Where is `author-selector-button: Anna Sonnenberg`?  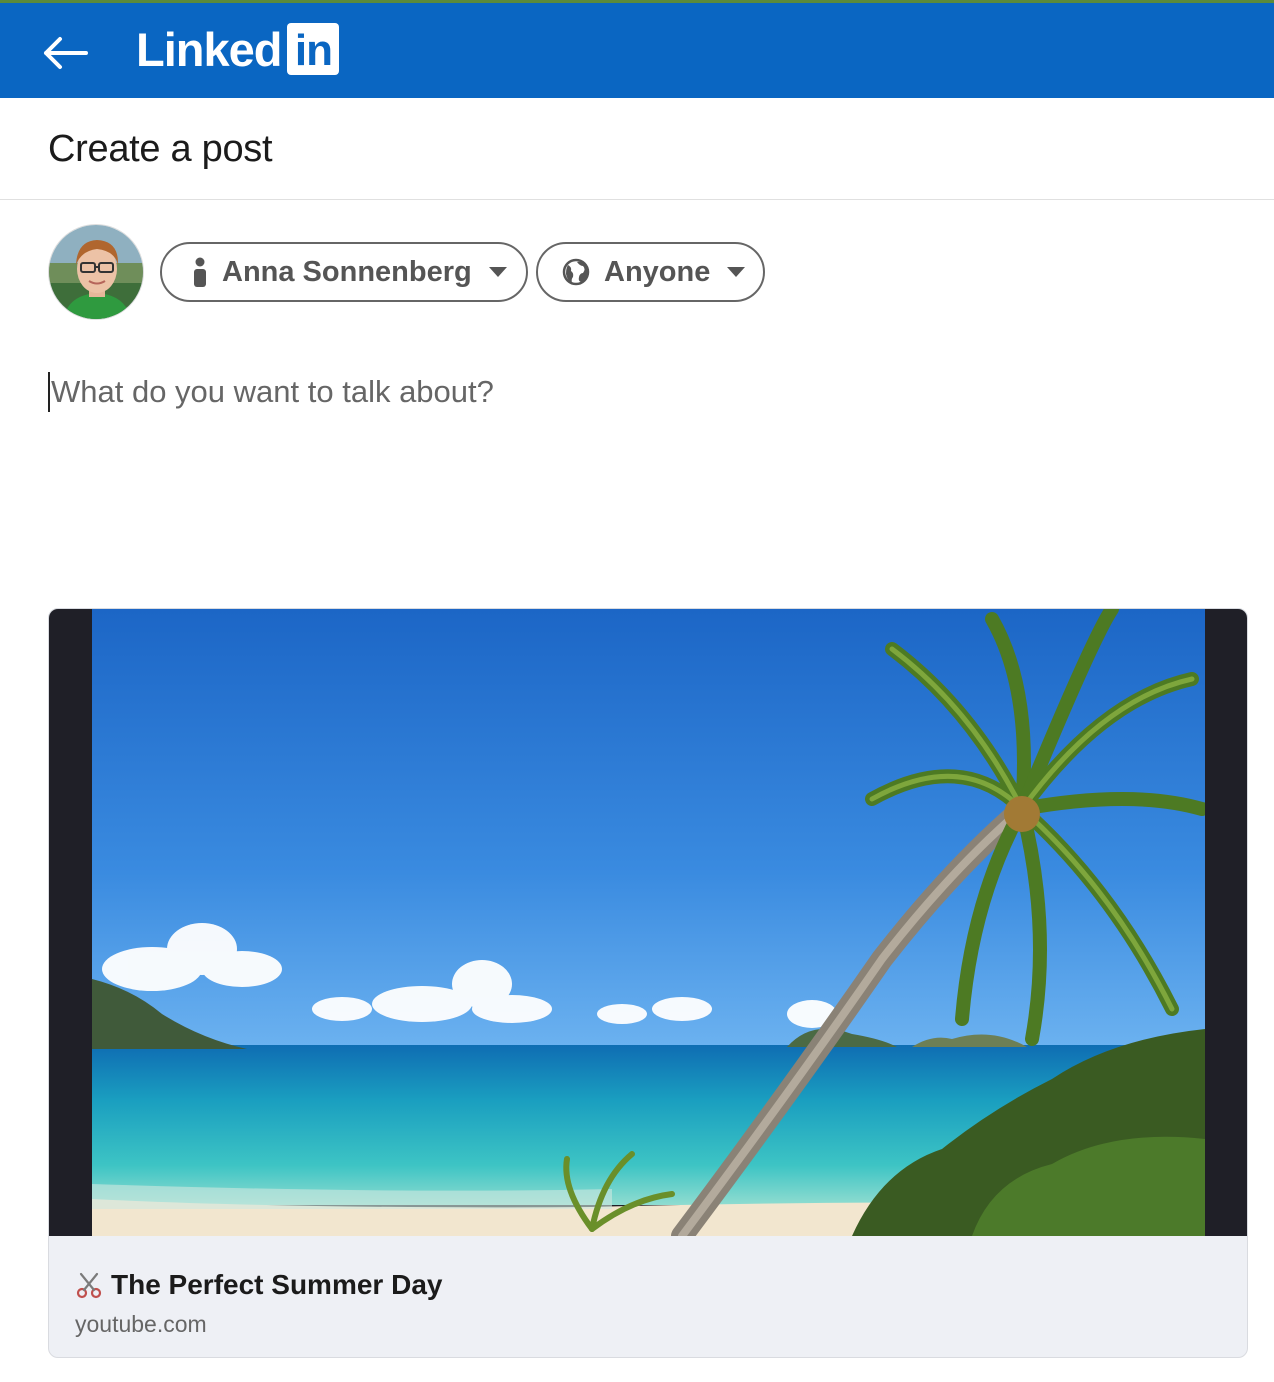 author-selector-button: Anna Sonnenberg is located at coordinates (344, 272).